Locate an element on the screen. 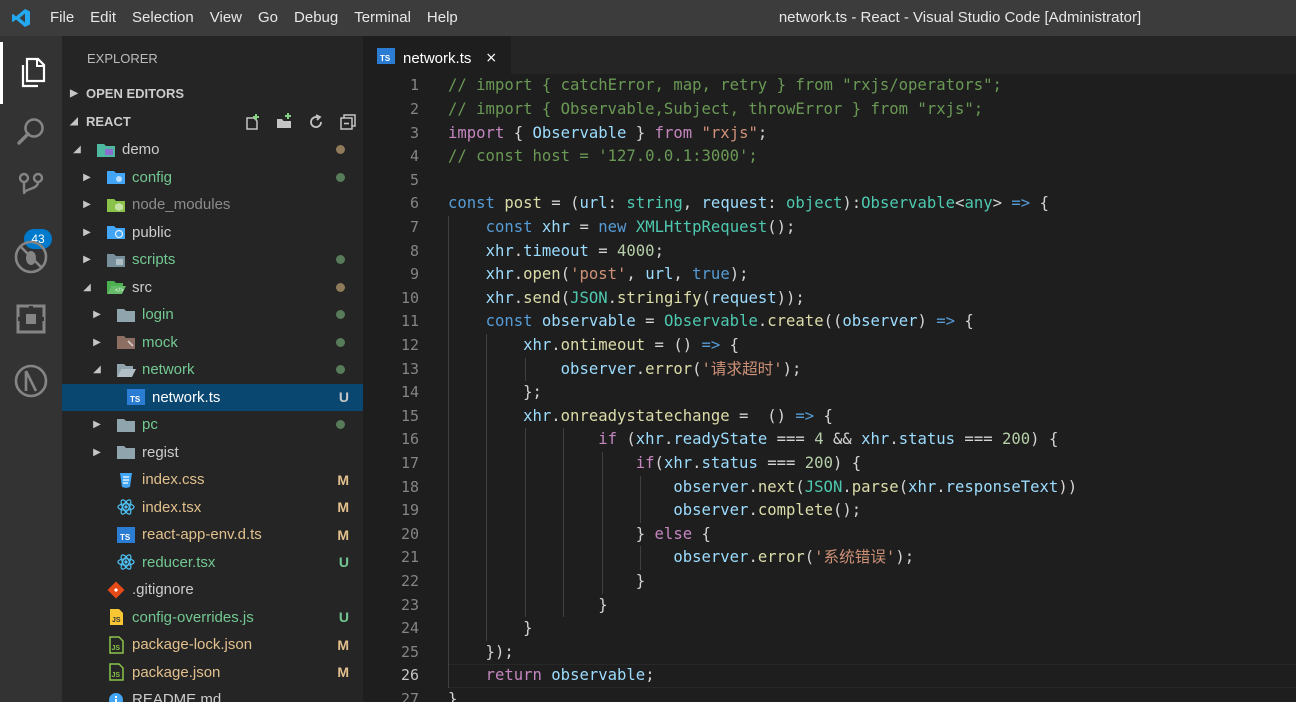  tree-item: JS package.json M is located at coordinates (212, 672).